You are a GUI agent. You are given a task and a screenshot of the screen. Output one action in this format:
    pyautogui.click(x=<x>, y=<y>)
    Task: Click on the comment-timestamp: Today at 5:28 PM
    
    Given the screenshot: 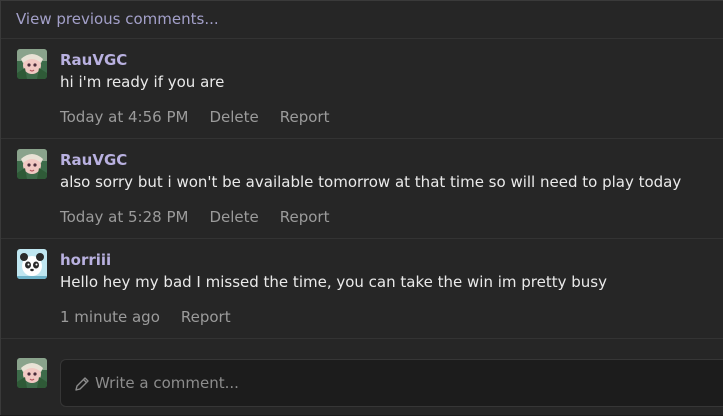 What is the action you would take?
    pyautogui.click(x=124, y=217)
    